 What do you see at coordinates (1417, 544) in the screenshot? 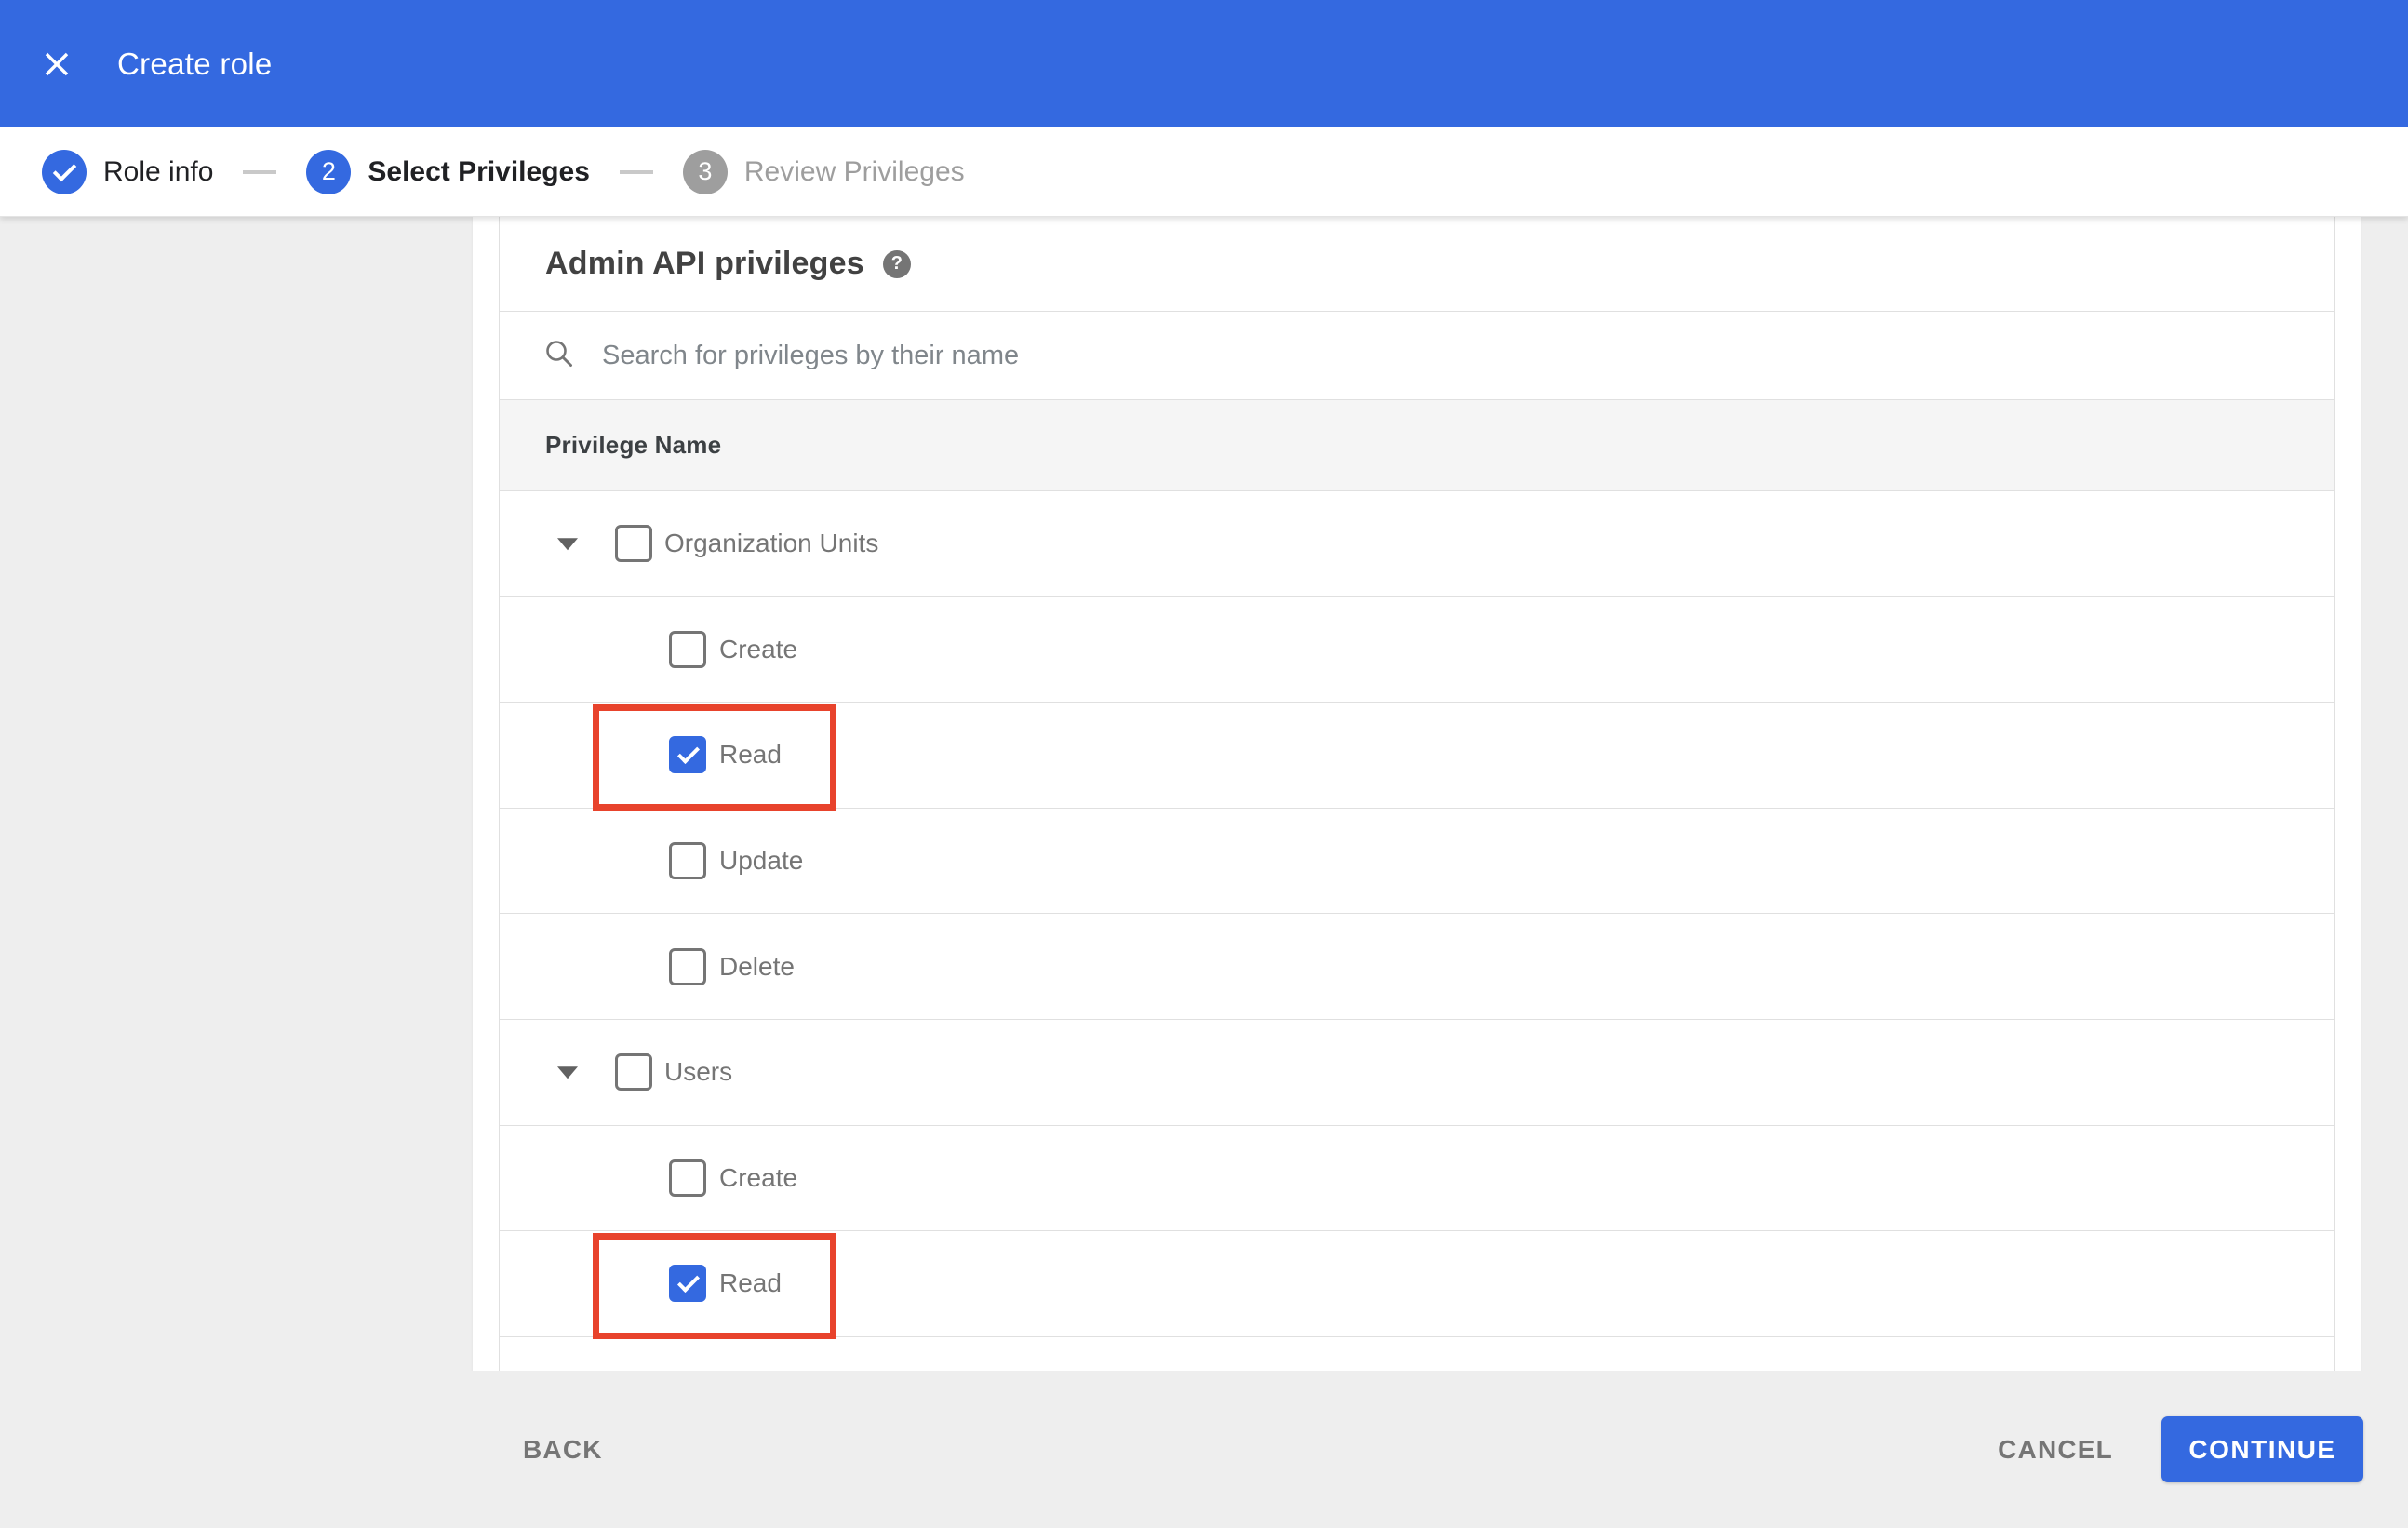
I see `table-row: Organization Units` at bounding box center [1417, 544].